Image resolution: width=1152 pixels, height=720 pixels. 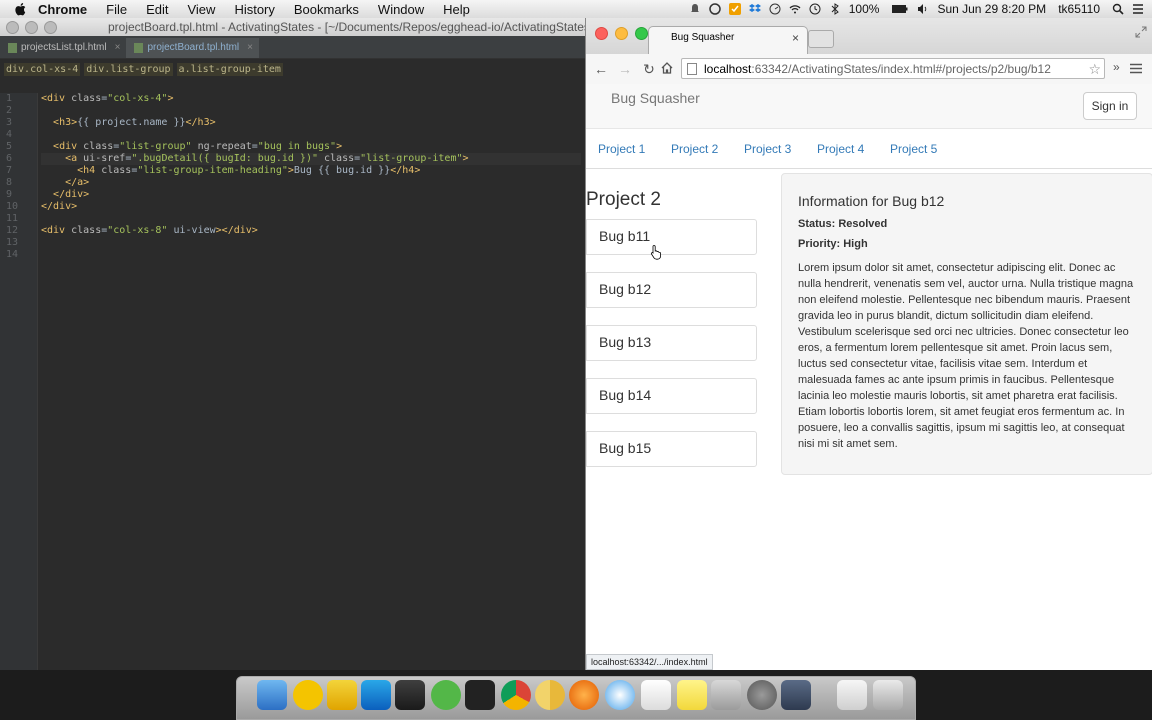 I want to click on system-preferences-icon, so click(x=762, y=695).